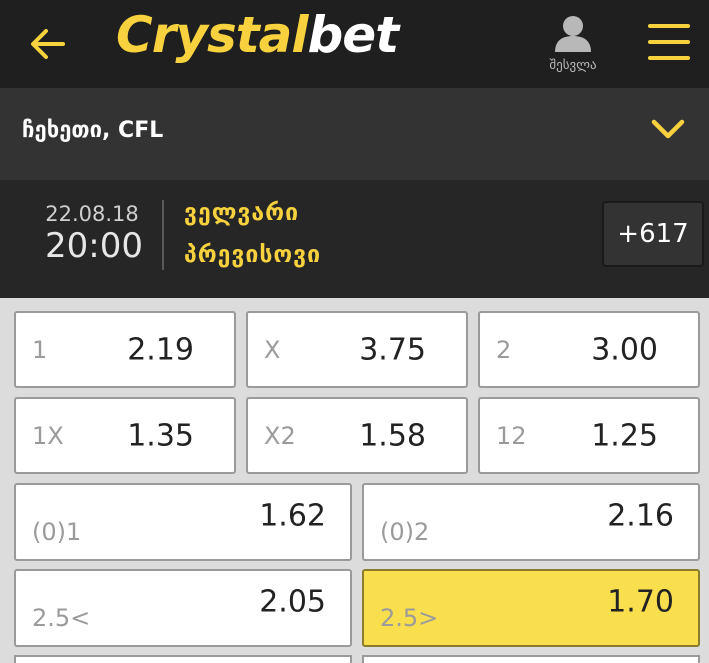 The image size is (709, 663). I want to click on odd-value: 1.62, so click(292, 516).